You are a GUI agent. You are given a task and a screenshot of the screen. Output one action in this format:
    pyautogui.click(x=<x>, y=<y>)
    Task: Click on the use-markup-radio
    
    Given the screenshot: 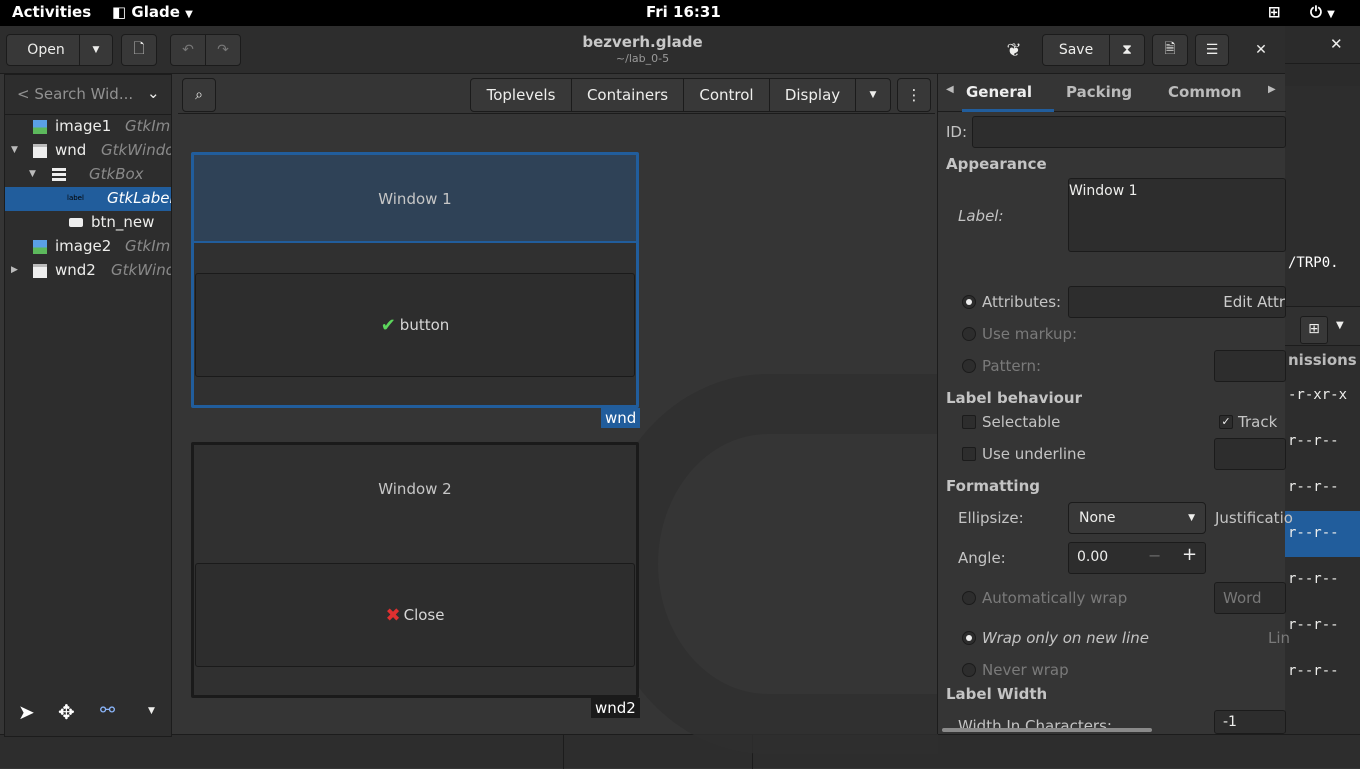 What is the action you would take?
    pyautogui.click(x=969, y=334)
    